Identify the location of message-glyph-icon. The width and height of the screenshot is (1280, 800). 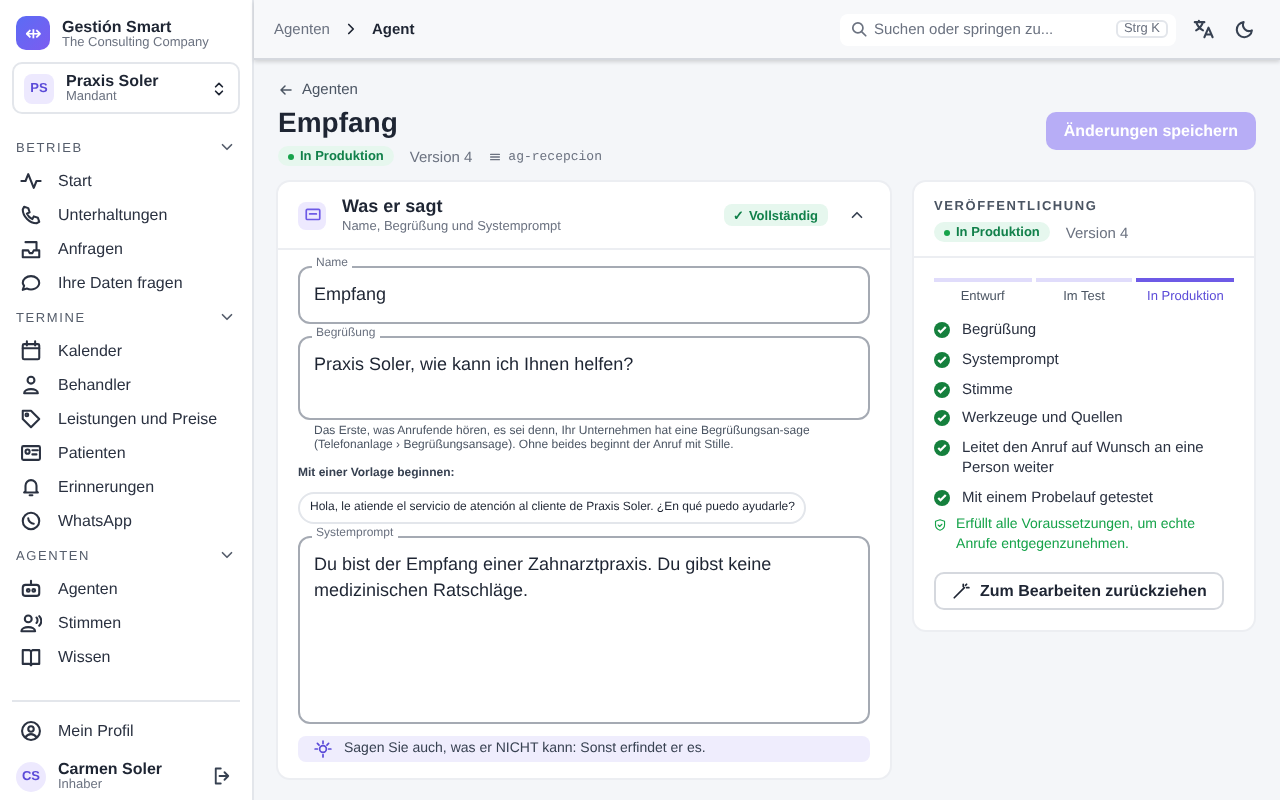
(312, 215).